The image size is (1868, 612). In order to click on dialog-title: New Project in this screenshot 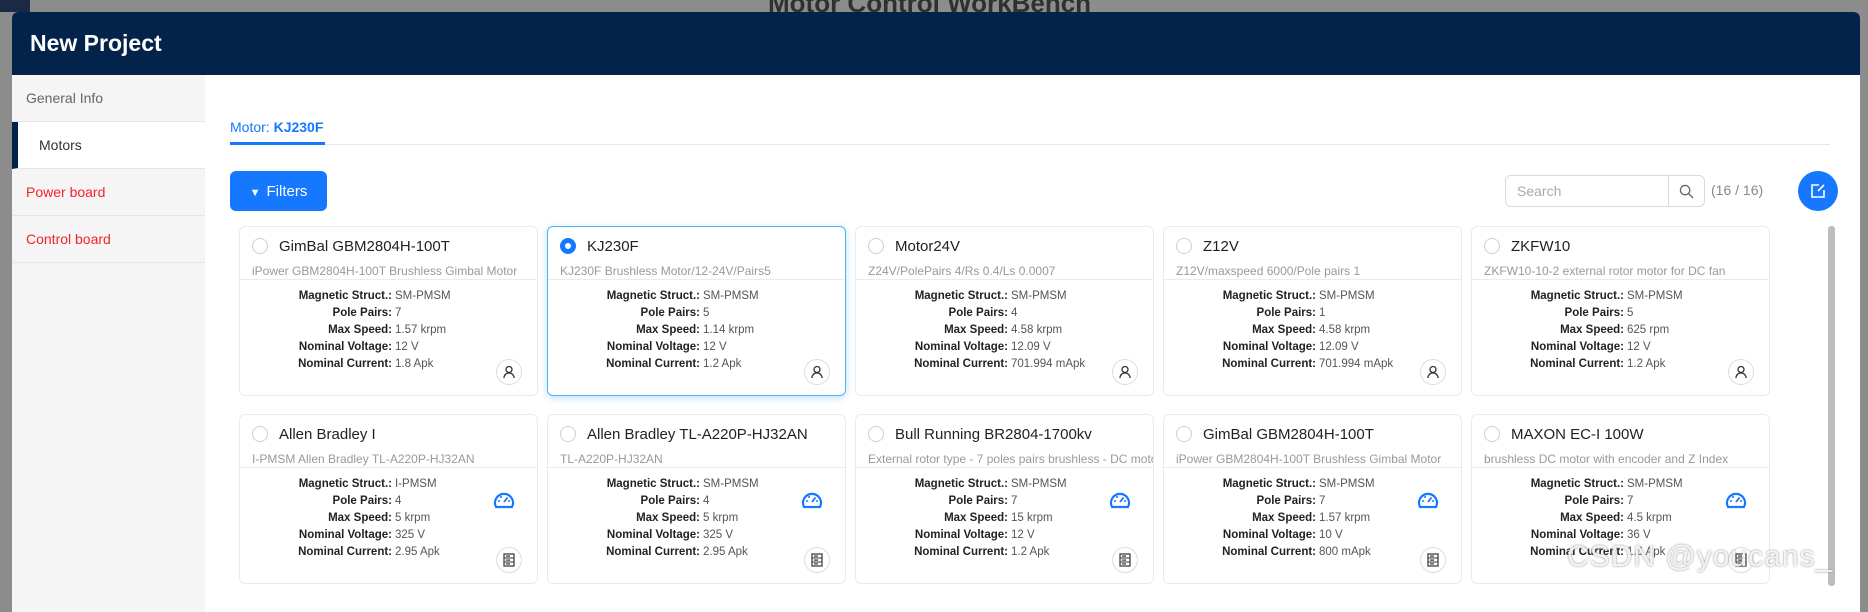, I will do `click(936, 43)`.